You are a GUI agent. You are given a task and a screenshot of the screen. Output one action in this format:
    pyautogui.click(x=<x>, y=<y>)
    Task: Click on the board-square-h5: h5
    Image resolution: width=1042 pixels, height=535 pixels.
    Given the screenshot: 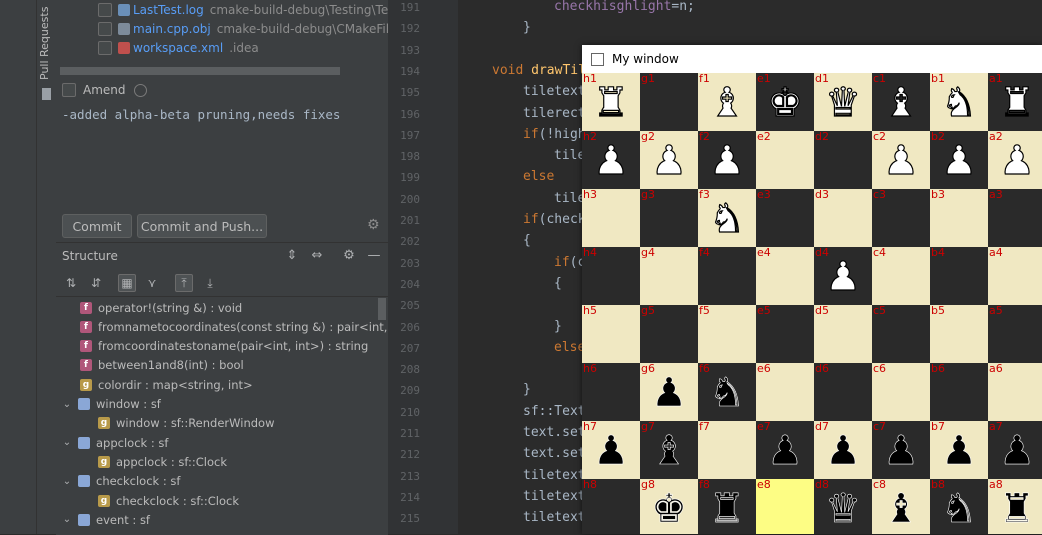 What is the action you would take?
    pyautogui.click(x=611, y=334)
    